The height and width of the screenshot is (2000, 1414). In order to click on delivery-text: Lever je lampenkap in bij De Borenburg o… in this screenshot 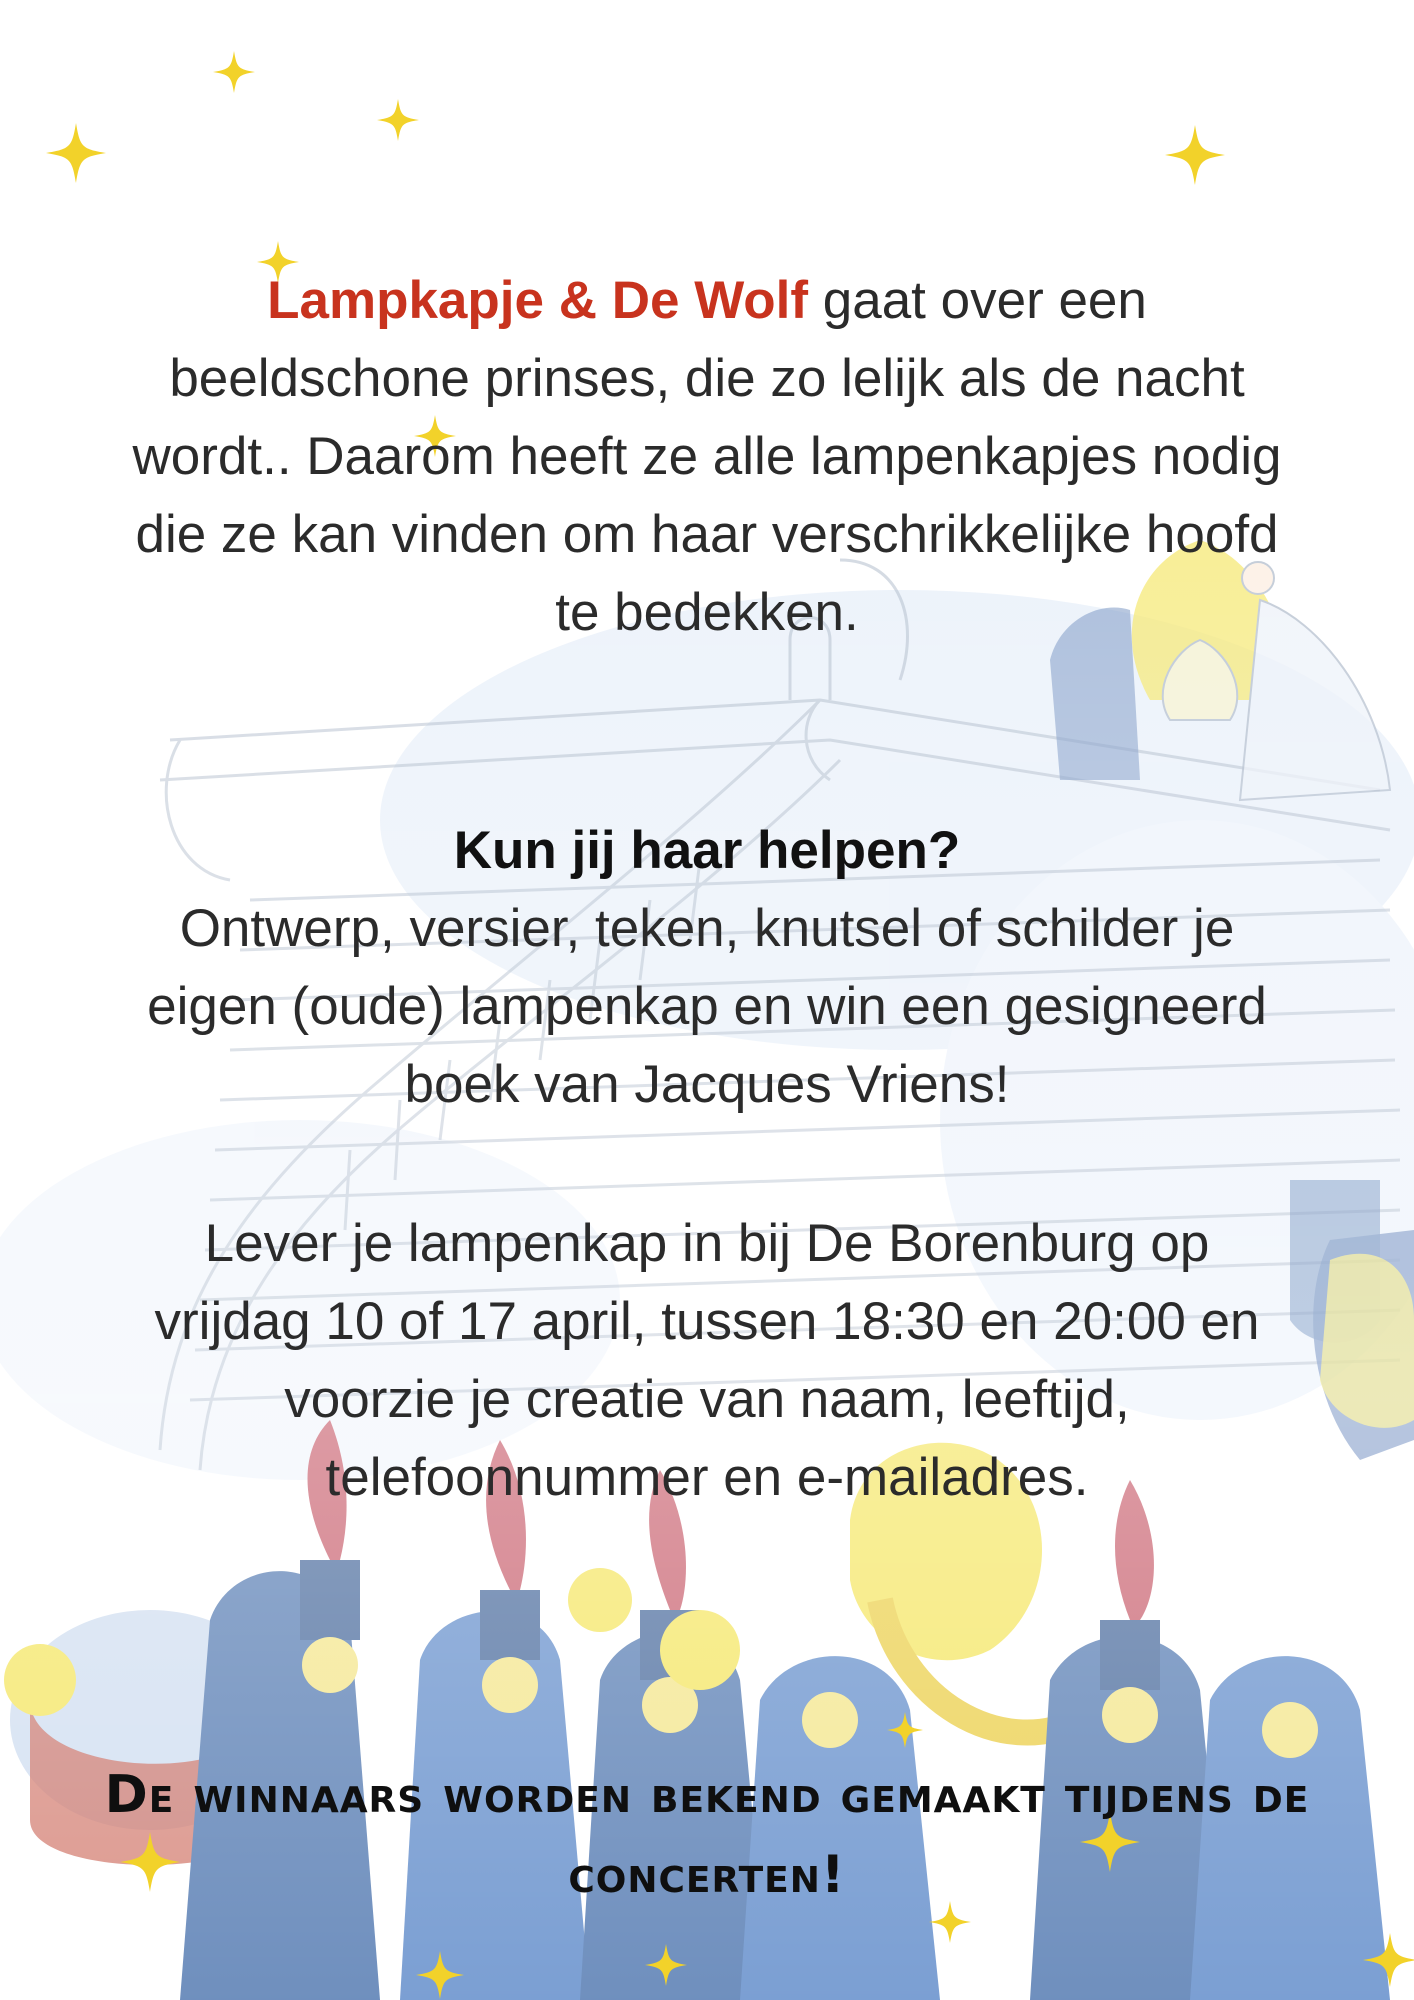, I will do `click(707, 1360)`.